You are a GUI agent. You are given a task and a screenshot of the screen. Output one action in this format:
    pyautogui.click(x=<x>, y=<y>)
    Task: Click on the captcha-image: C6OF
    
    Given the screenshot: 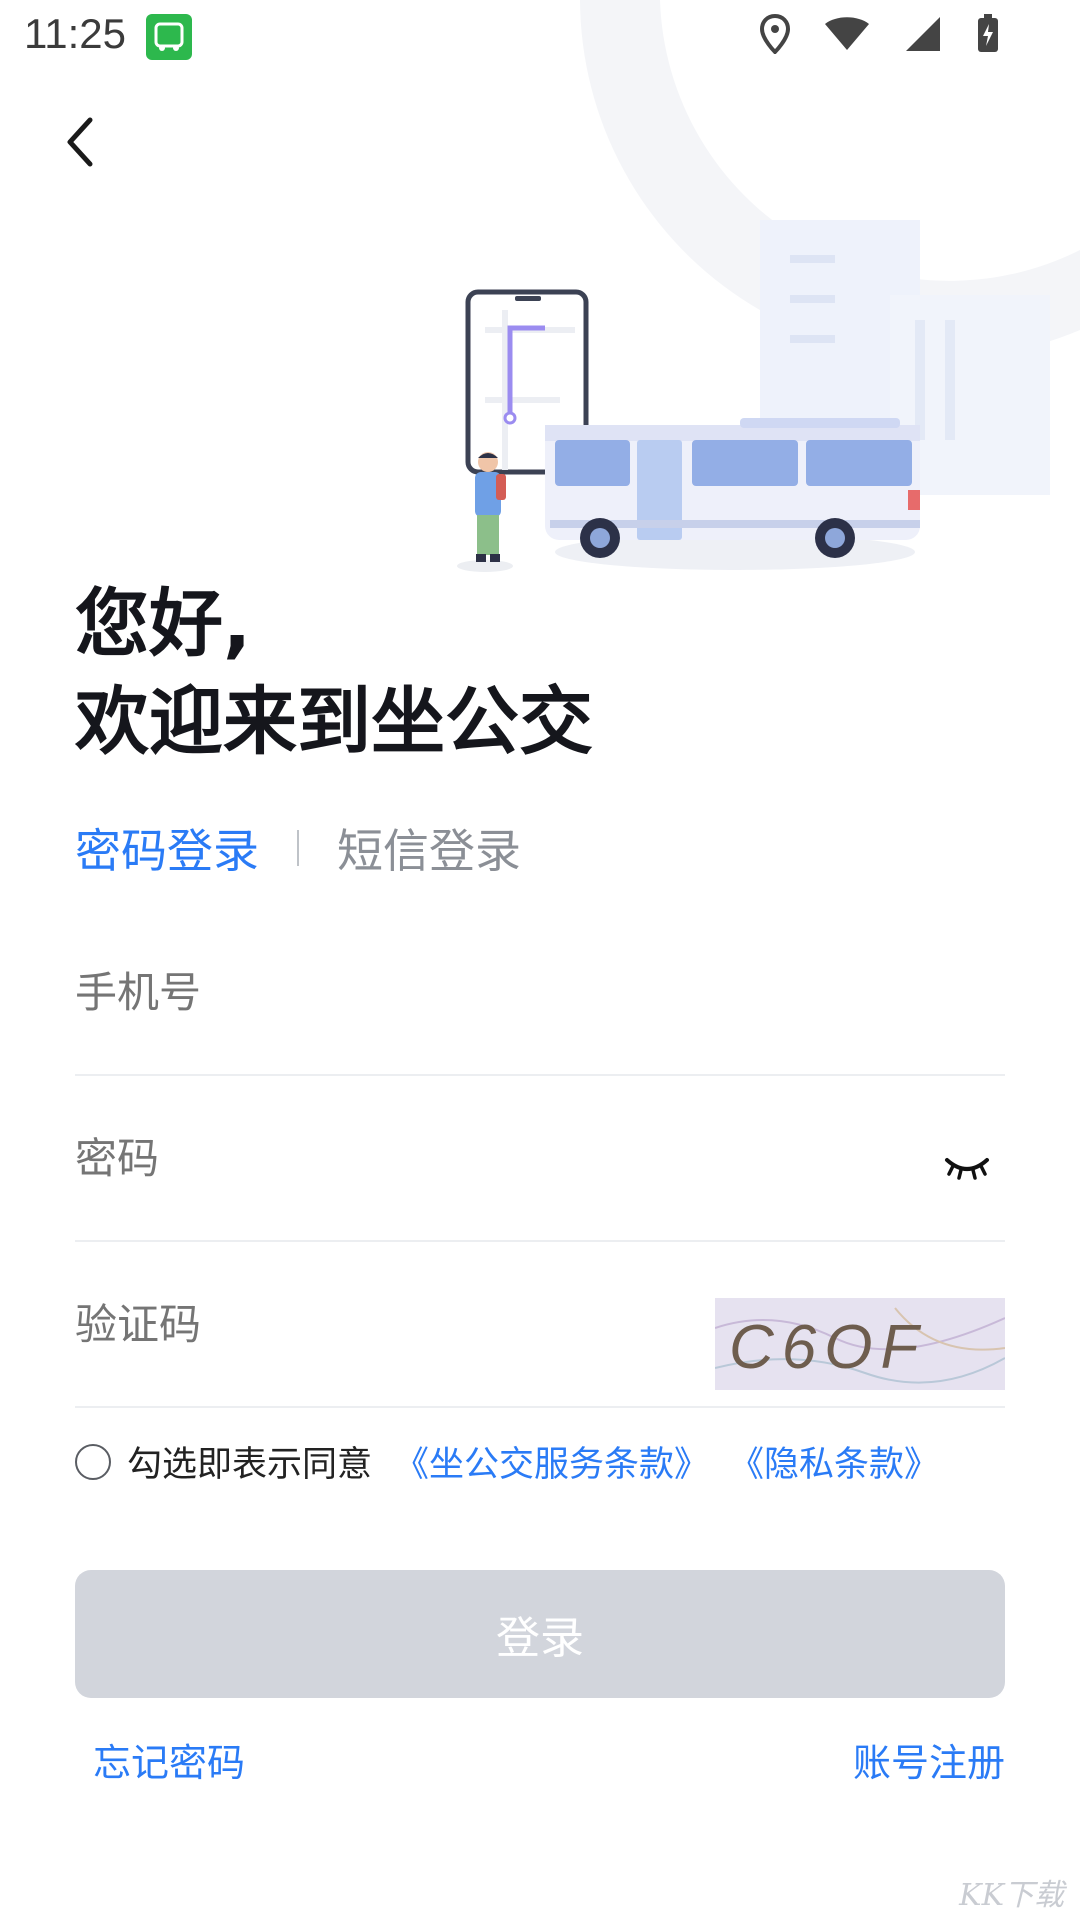 What is the action you would take?
    pyautogui.click(x=860, y=1344)
    